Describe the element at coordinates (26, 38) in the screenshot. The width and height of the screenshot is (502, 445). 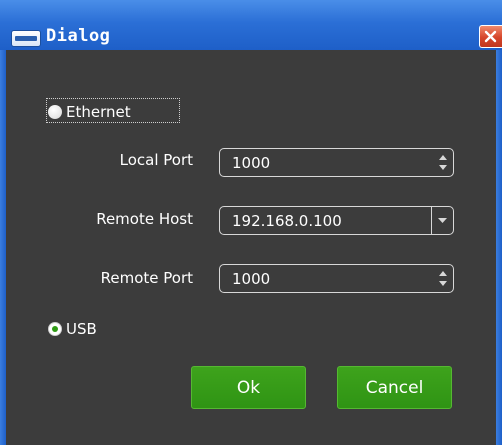
I see `app-window-icon` at that location.